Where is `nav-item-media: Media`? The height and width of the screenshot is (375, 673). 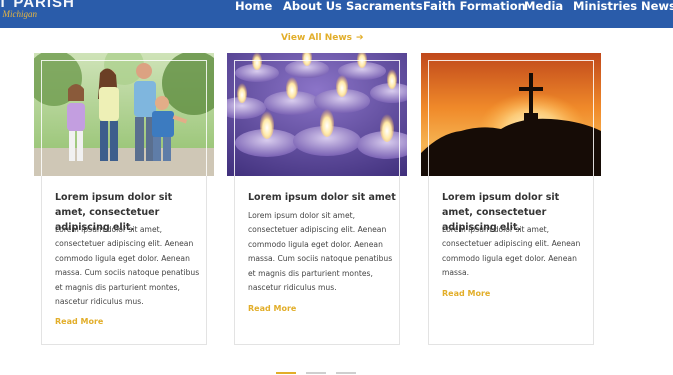 nav-item-media: Media is located at coordinates (543, 6).